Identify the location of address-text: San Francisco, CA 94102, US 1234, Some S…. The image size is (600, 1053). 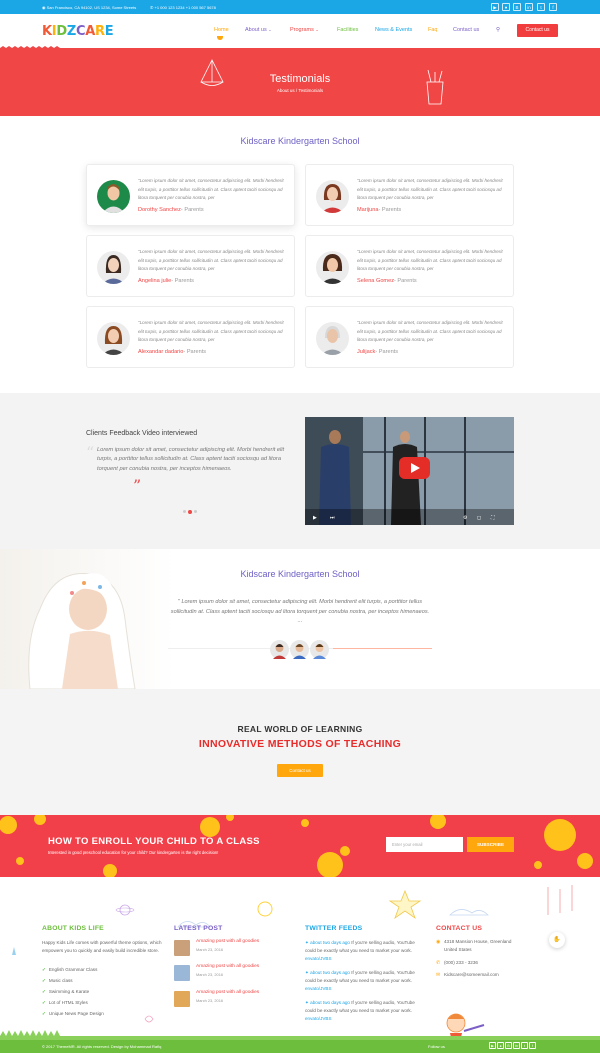
(91, 7).